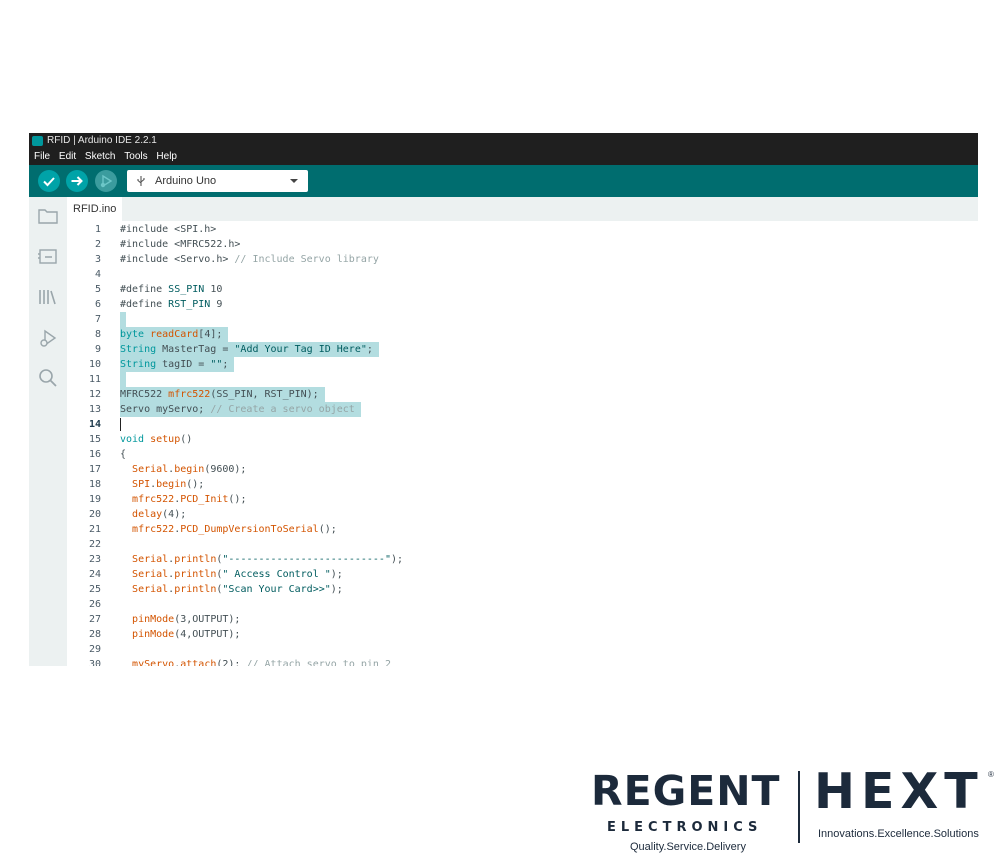 Image resolution: width=1007 pixels, height=867 pixels. I want to click on toolbar: Arduino Uno, so click(503, 181).